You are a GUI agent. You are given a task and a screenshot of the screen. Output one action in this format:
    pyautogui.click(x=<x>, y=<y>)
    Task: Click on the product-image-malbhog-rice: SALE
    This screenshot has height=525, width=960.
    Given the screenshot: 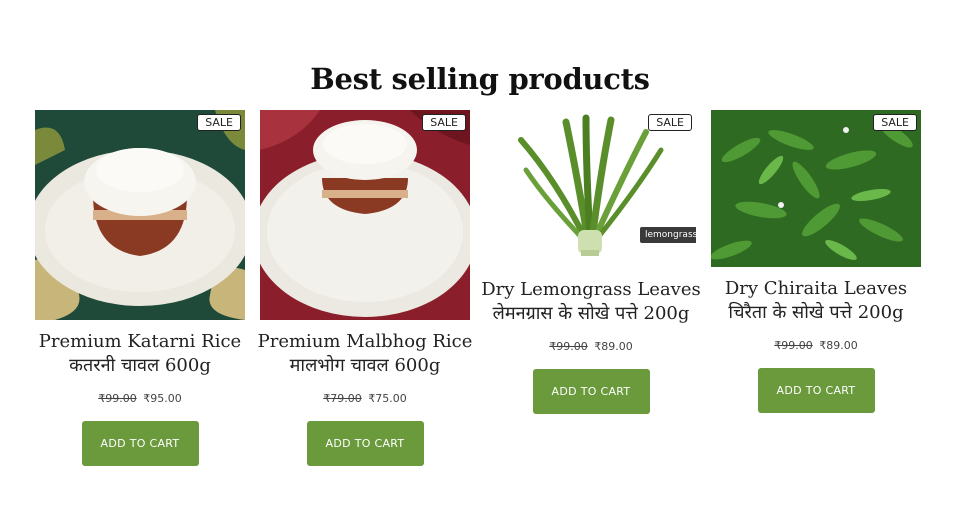 What is the action you would take?
    pyautogui.click(x=365, y=215)
    